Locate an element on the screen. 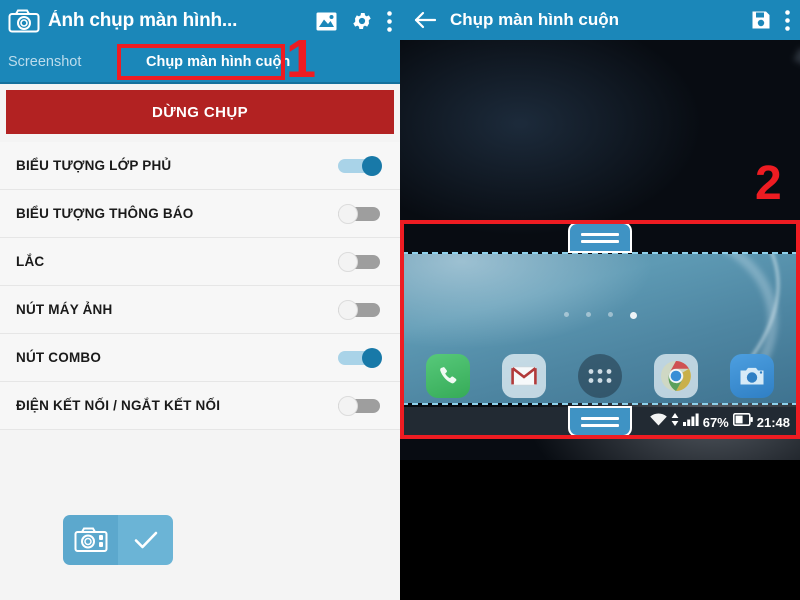  floating-capture-widget is located at coordinates (118, 540).